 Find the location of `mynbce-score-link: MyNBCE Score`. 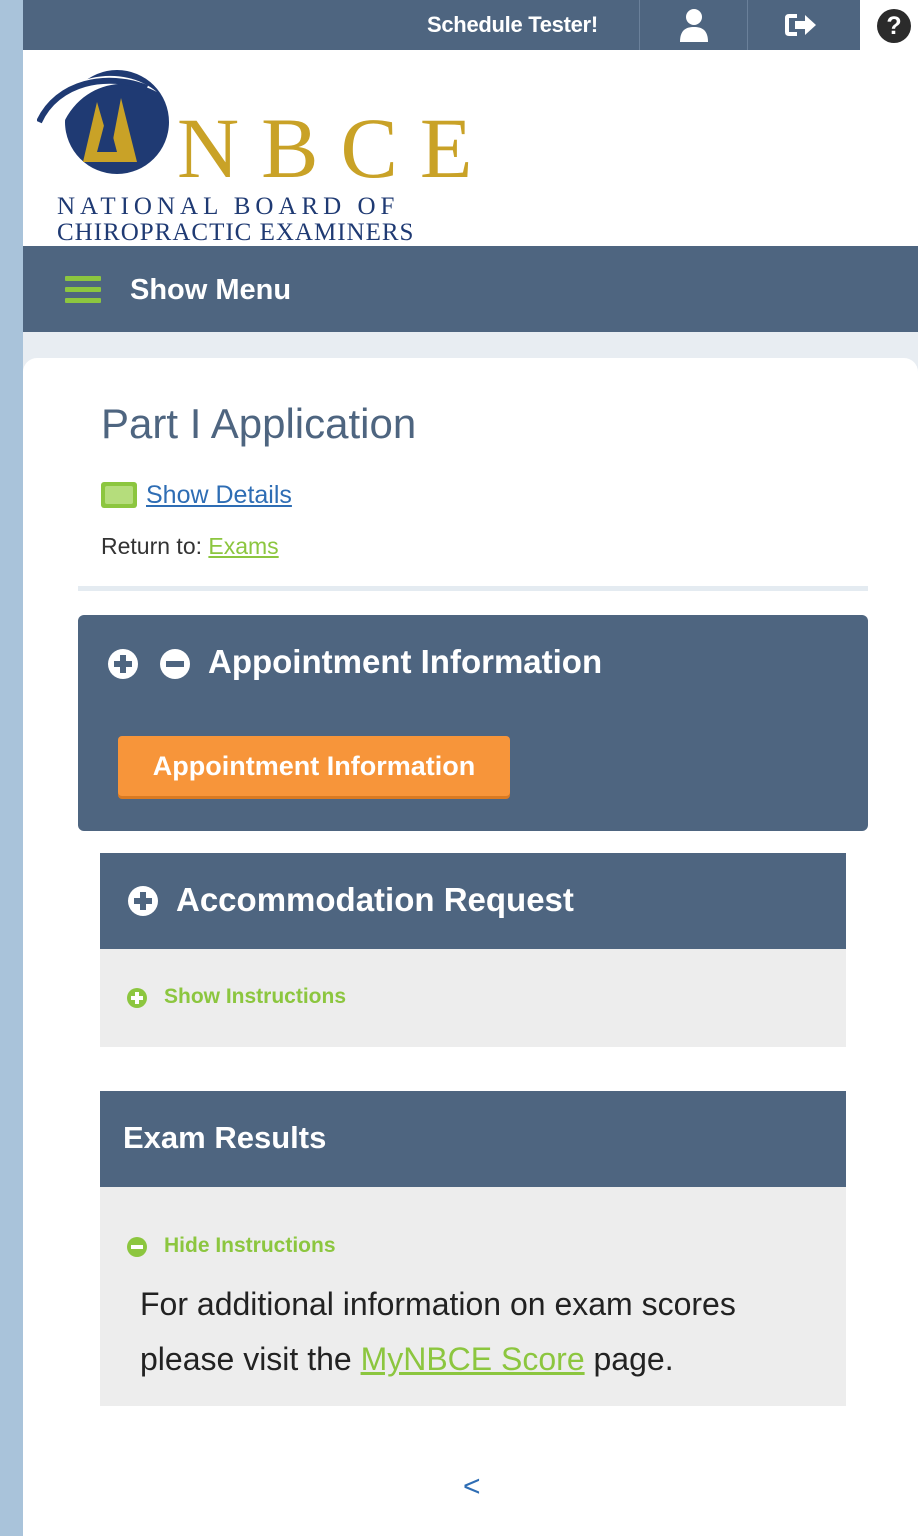

mynbce-score-link: MyNBCE Score is located at coordinates (473, 1359).